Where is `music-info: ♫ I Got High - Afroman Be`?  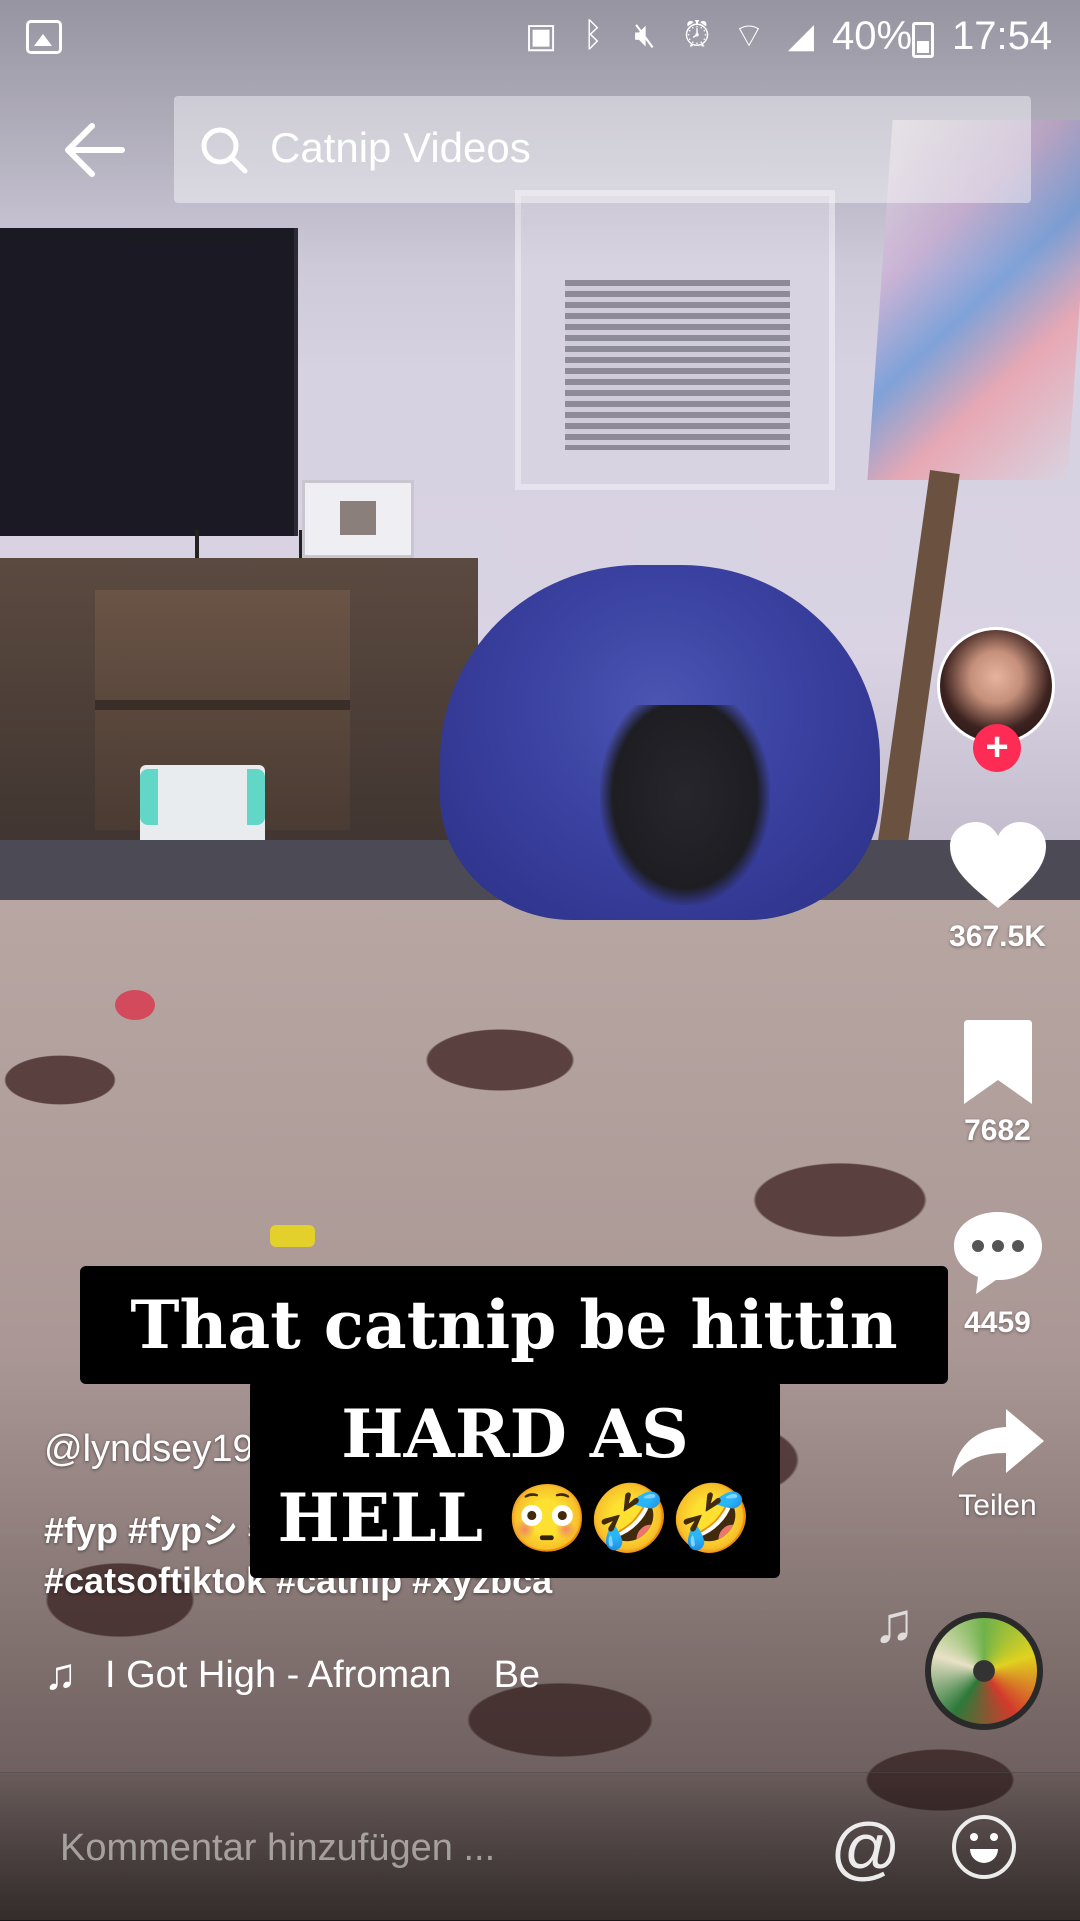 music-info: ♫ I Got High - Afroman Be is located at coordinates (309, 1675).